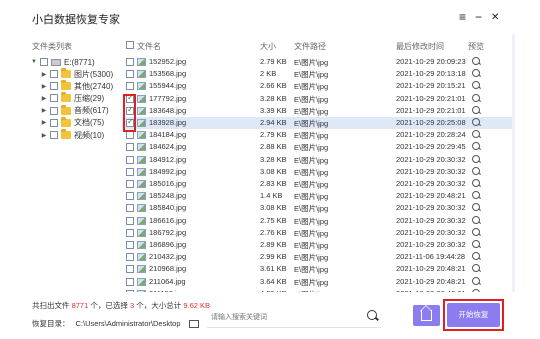  What do you see at coordinates (66, 134) in the screenshot?
I see `folder-icon` at bounding box center [66, 134].